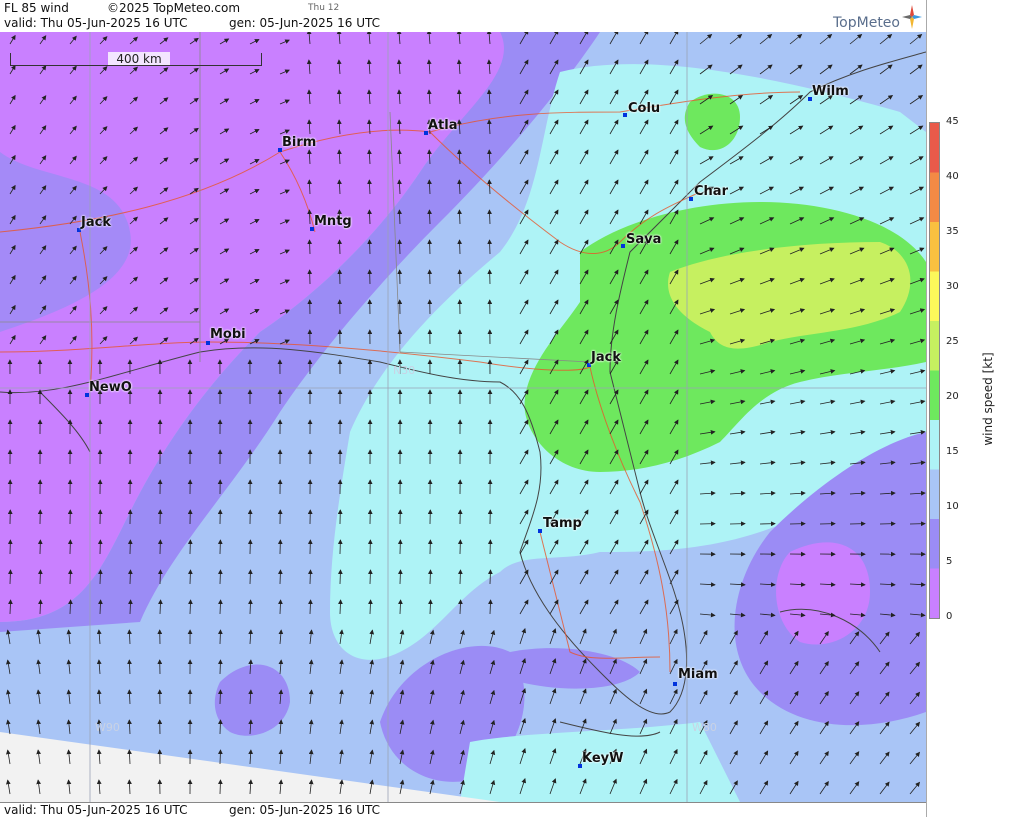  I want to click on legend-tick-label: 0, so click(949, 616).